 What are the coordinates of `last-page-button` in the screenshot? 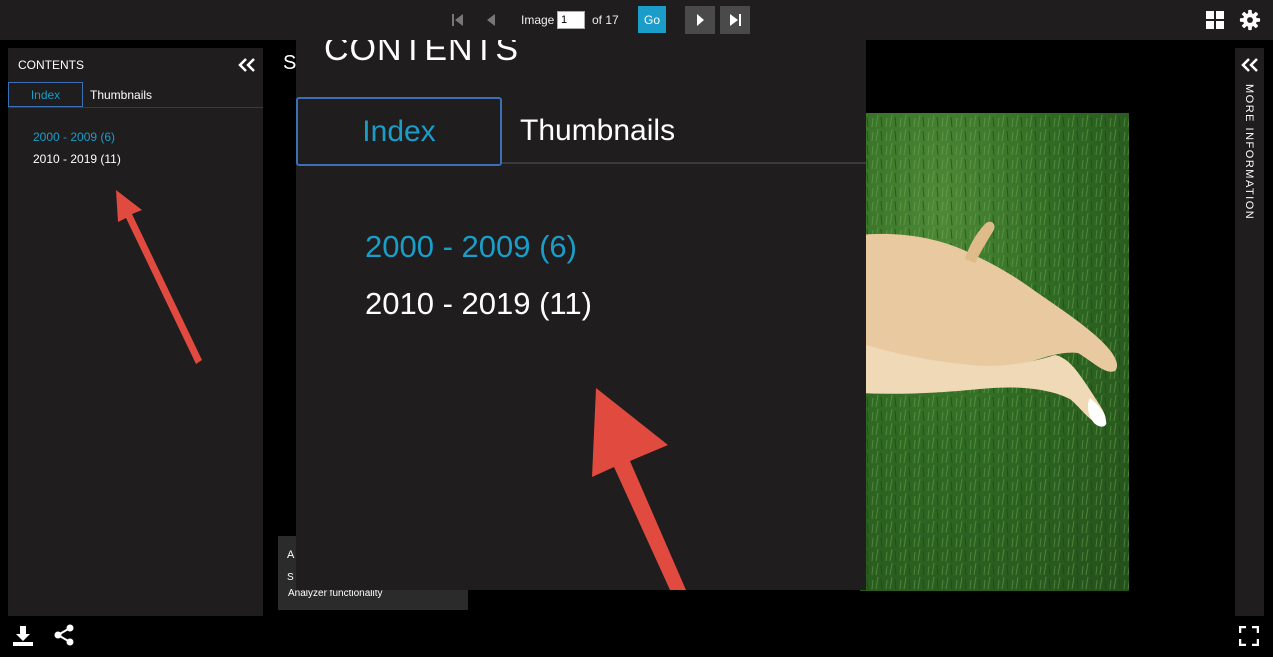 It's located at (735, 20).